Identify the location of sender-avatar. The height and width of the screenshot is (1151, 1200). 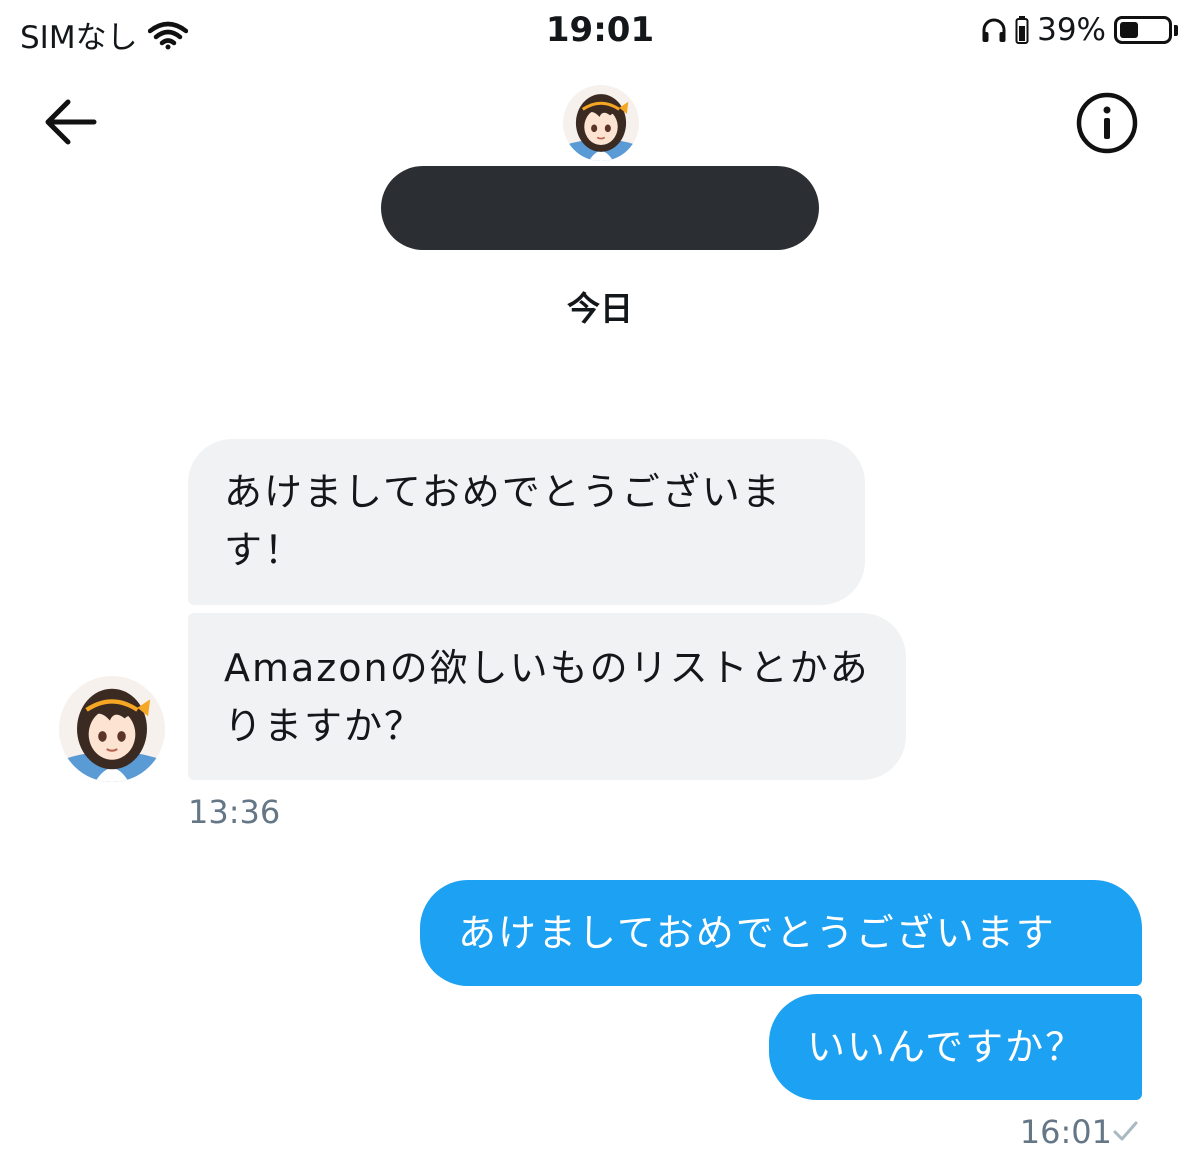
(112, 729).